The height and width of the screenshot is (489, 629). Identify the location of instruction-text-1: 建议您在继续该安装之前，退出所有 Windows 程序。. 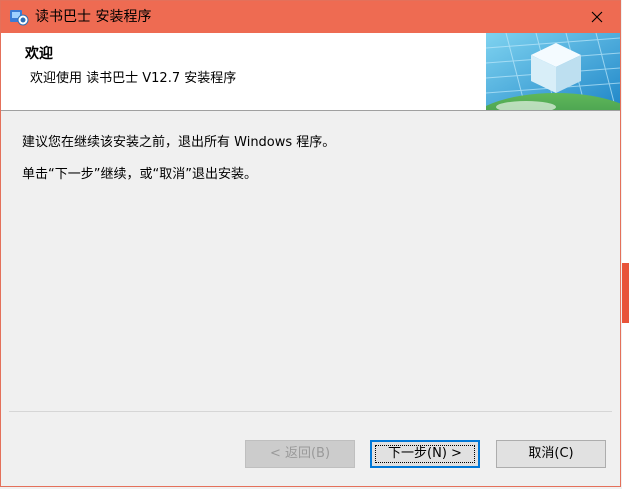
(179, 142).